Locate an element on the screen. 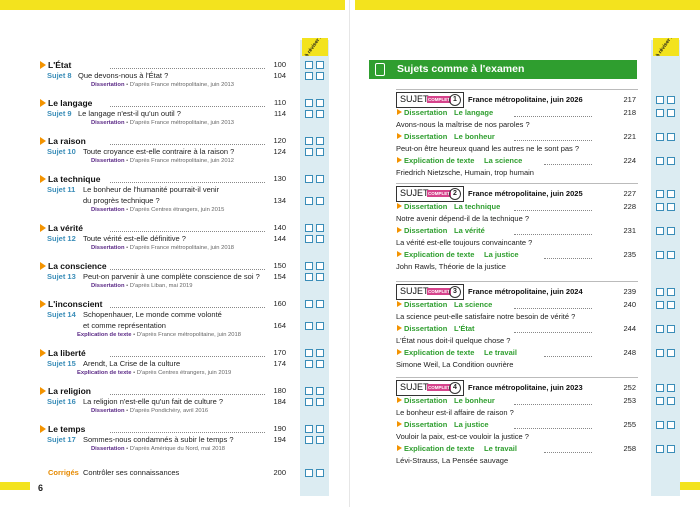 The image size is (700, 507). section-title: La vérité is located at coordinates (61, 228).